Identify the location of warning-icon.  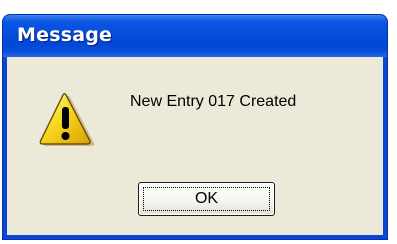
(67, 119).